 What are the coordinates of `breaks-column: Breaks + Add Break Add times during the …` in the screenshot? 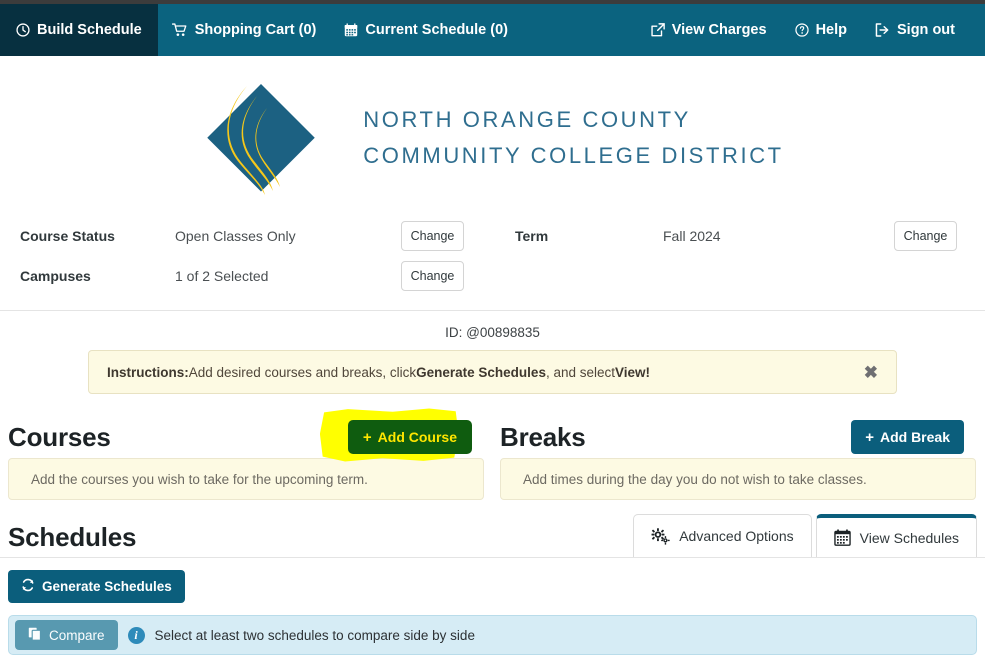 It's located at (738, 458).